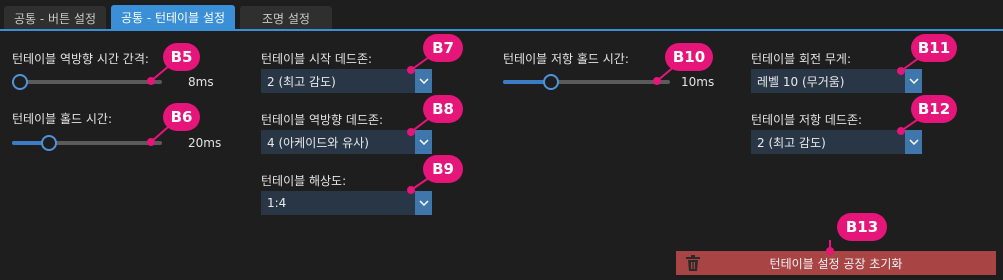 The image size is (1003, 280). I want to click on tab-bar: 공통 - 버튼 설정 공통 - 턴테이블 설정 조명 설정, so click(501, 15).